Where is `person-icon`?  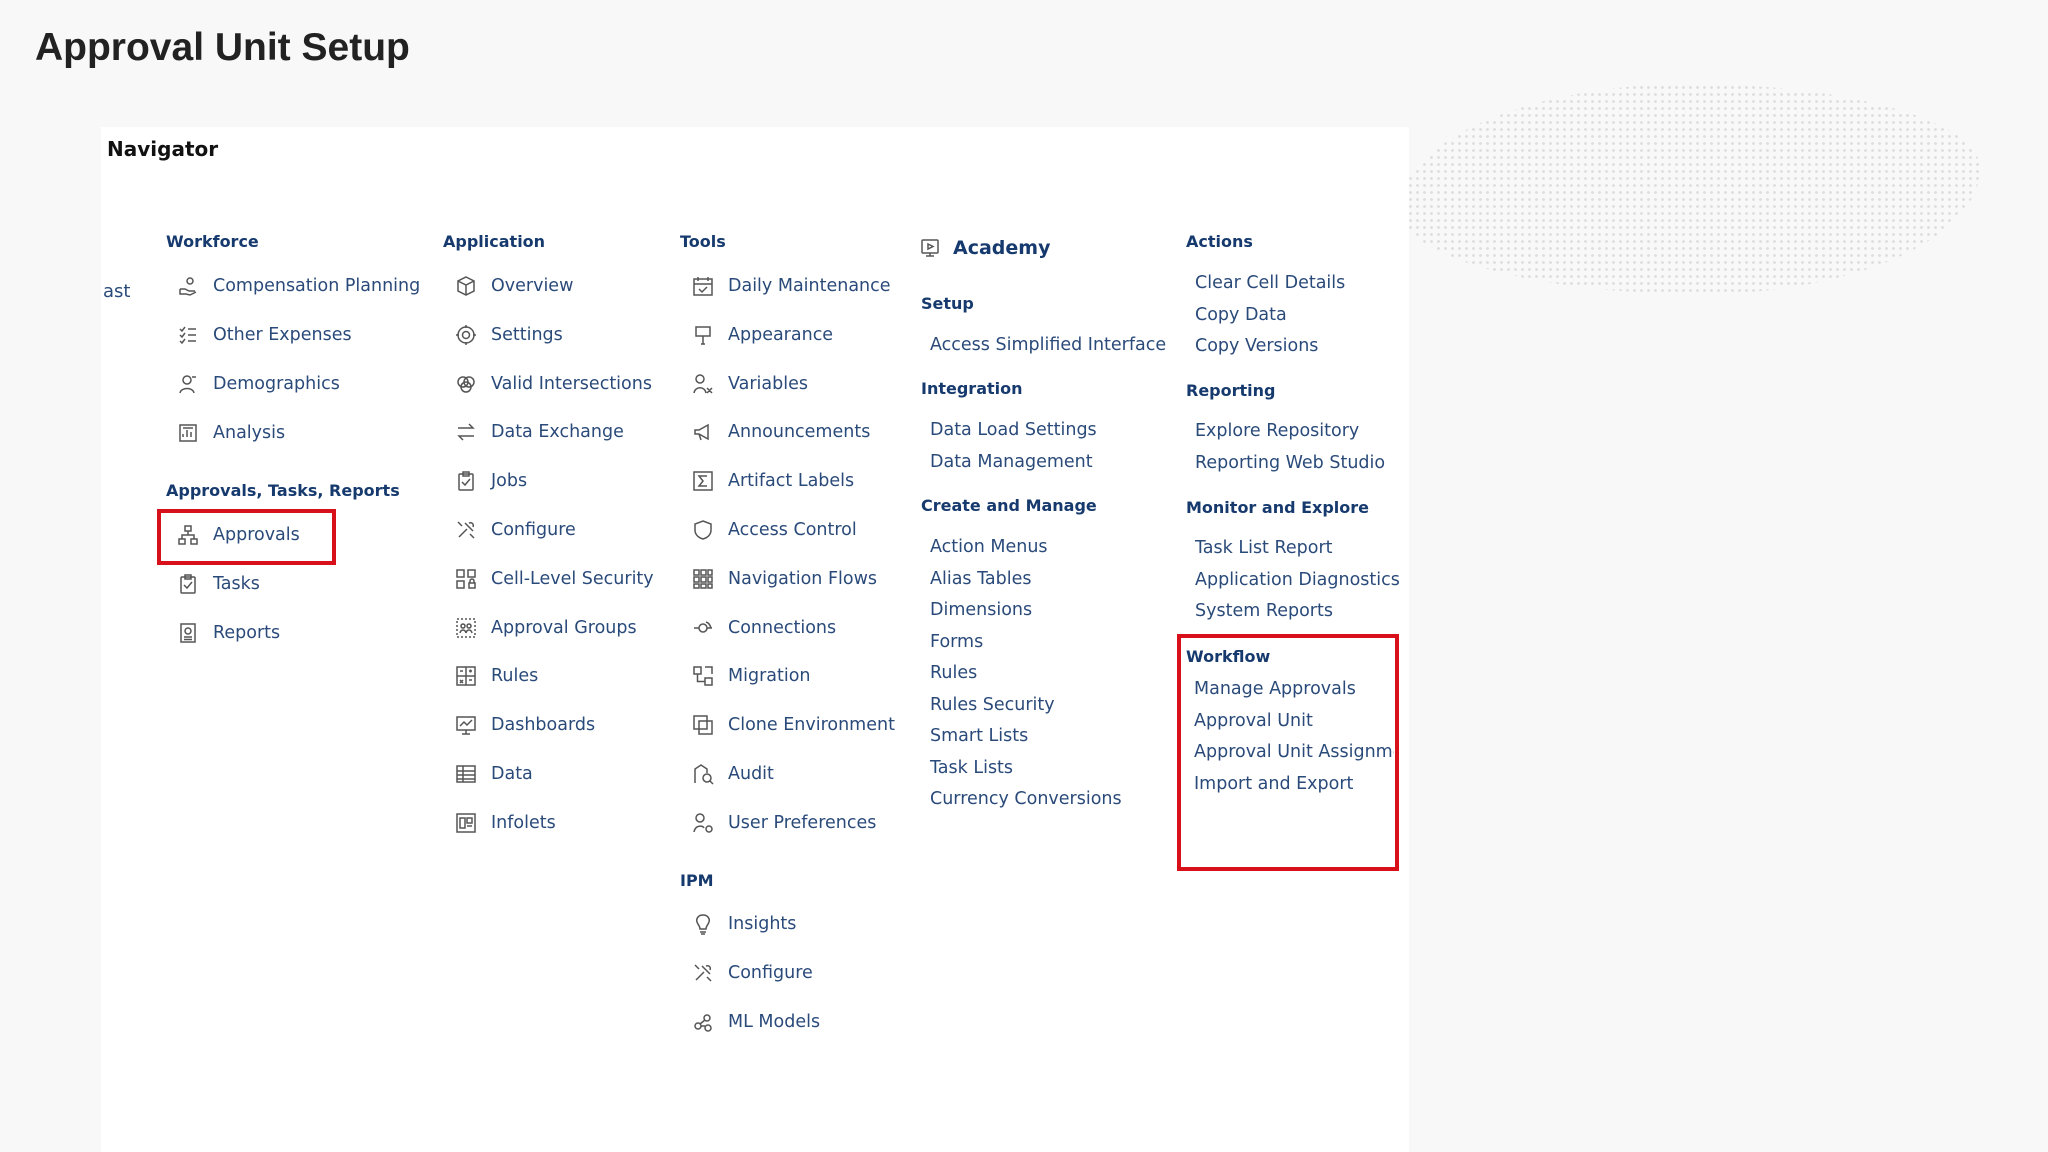 person-icon is located at coordinates (188, 384).